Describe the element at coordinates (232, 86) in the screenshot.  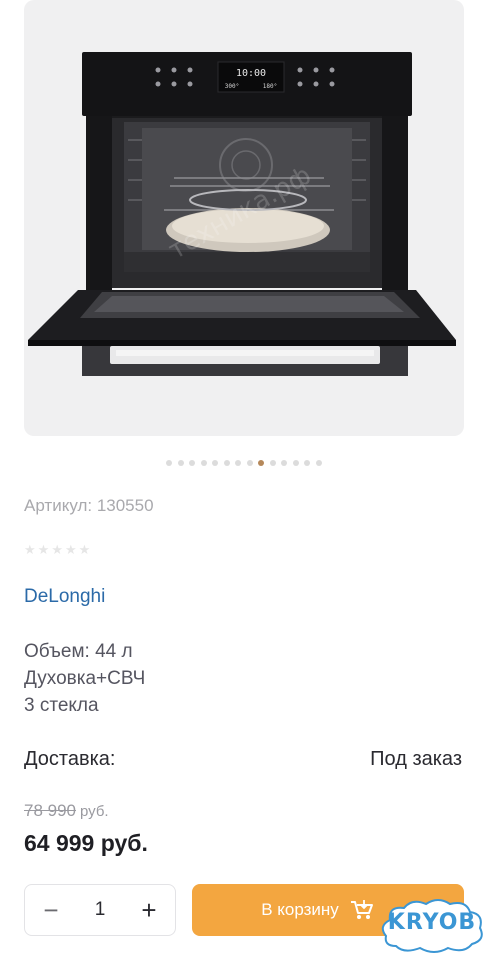
I see `oven-display-temp-left: 300°` at that location.